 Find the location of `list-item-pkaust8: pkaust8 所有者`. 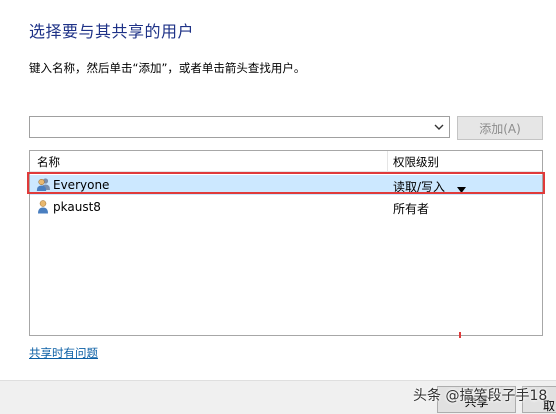

list-item-pkaust8: pkaust8 所有者 is located at coordinates (286, 207).